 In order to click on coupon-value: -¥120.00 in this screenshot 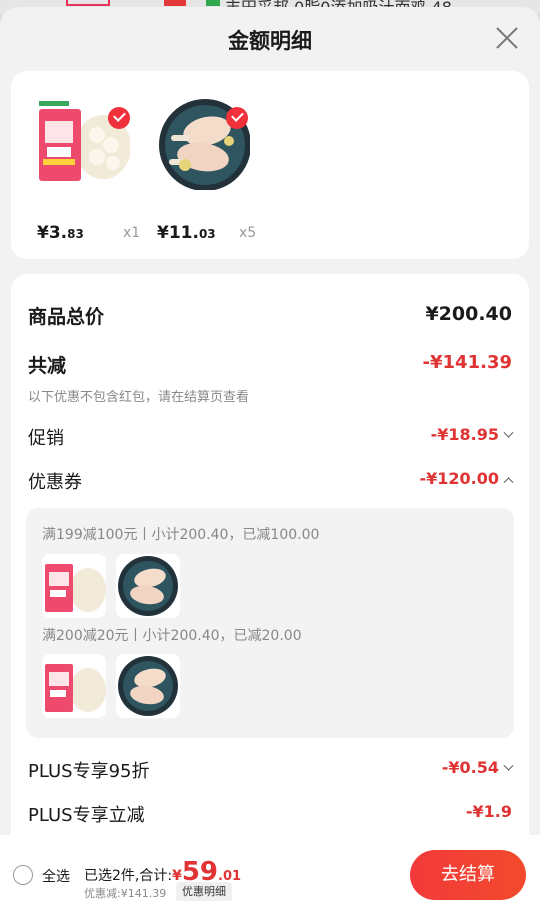, I will do `click(459, 478)`.